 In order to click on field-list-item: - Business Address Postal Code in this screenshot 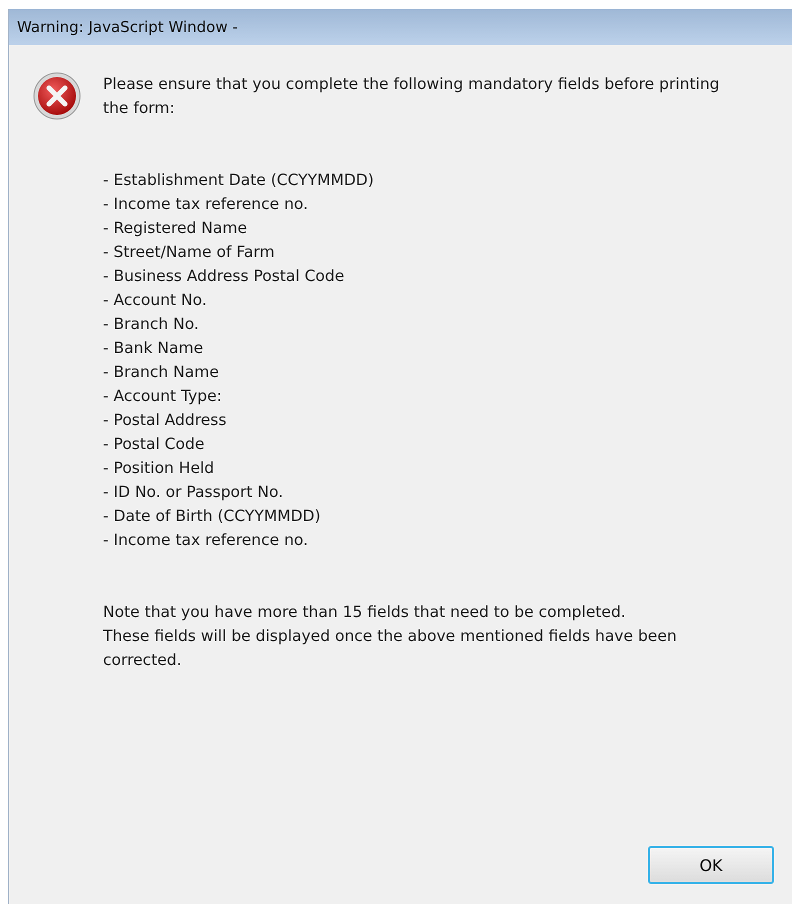, I will do `click(224, 276)`.